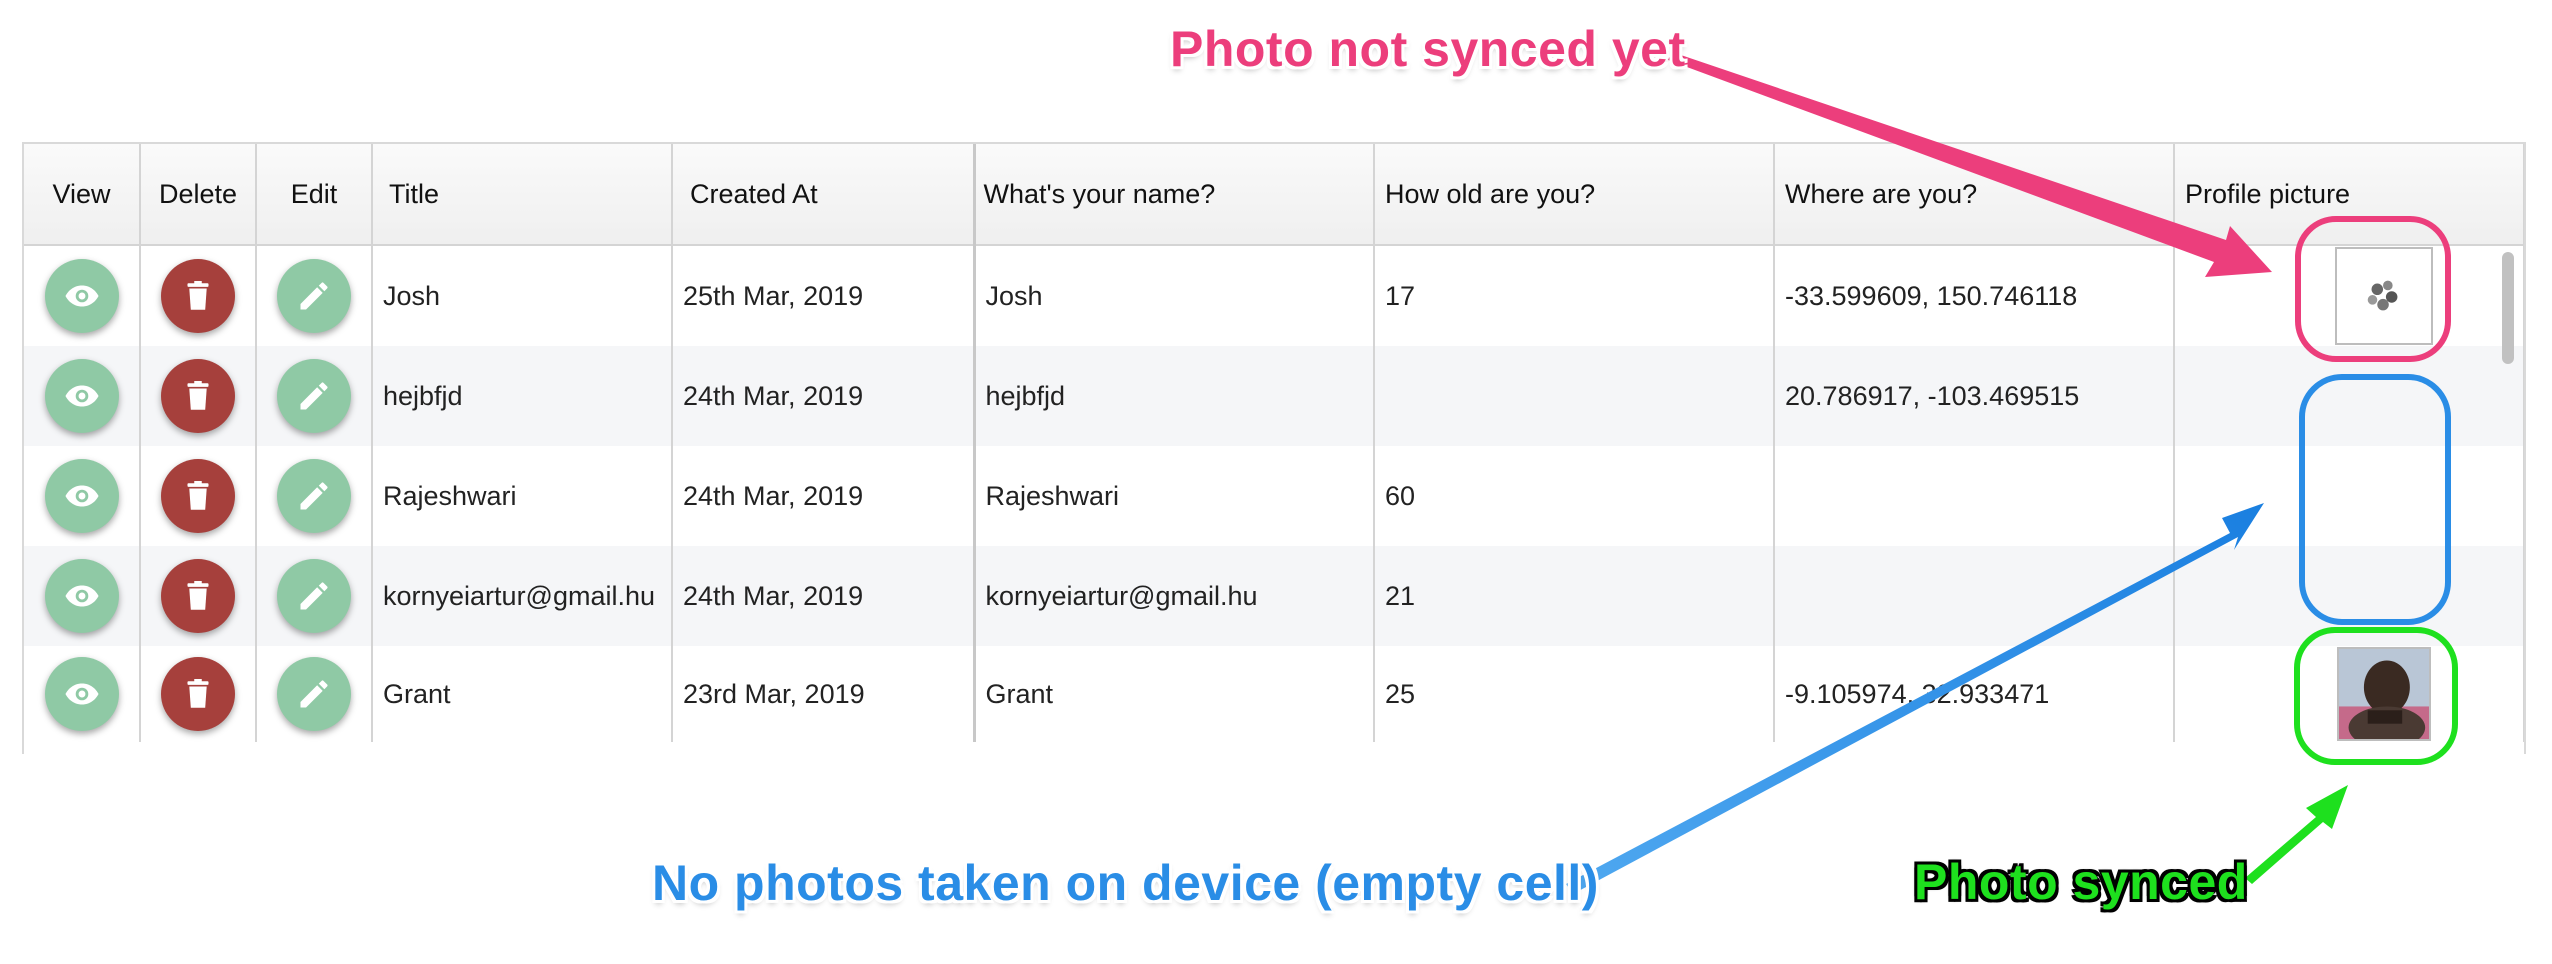  I want to click on cell-title: Grant, so click(522, 694).